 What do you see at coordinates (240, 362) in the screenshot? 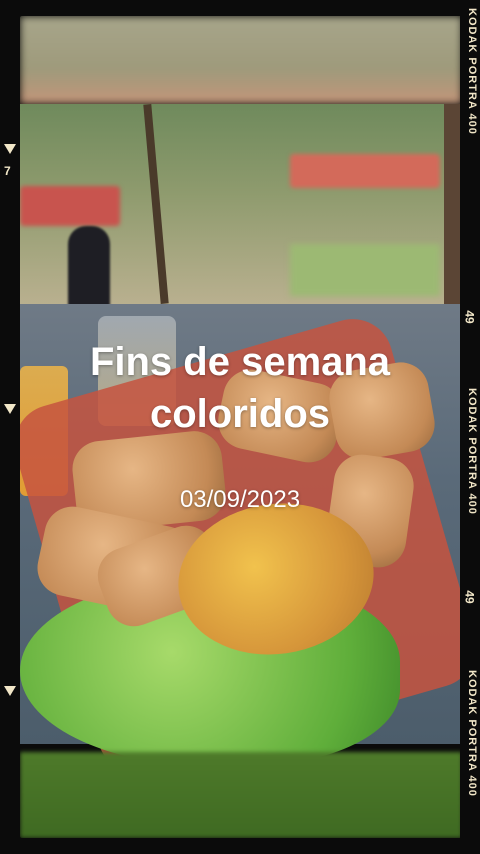
I see `title-line1: Fins de semana` at bounding box center [240, 362].